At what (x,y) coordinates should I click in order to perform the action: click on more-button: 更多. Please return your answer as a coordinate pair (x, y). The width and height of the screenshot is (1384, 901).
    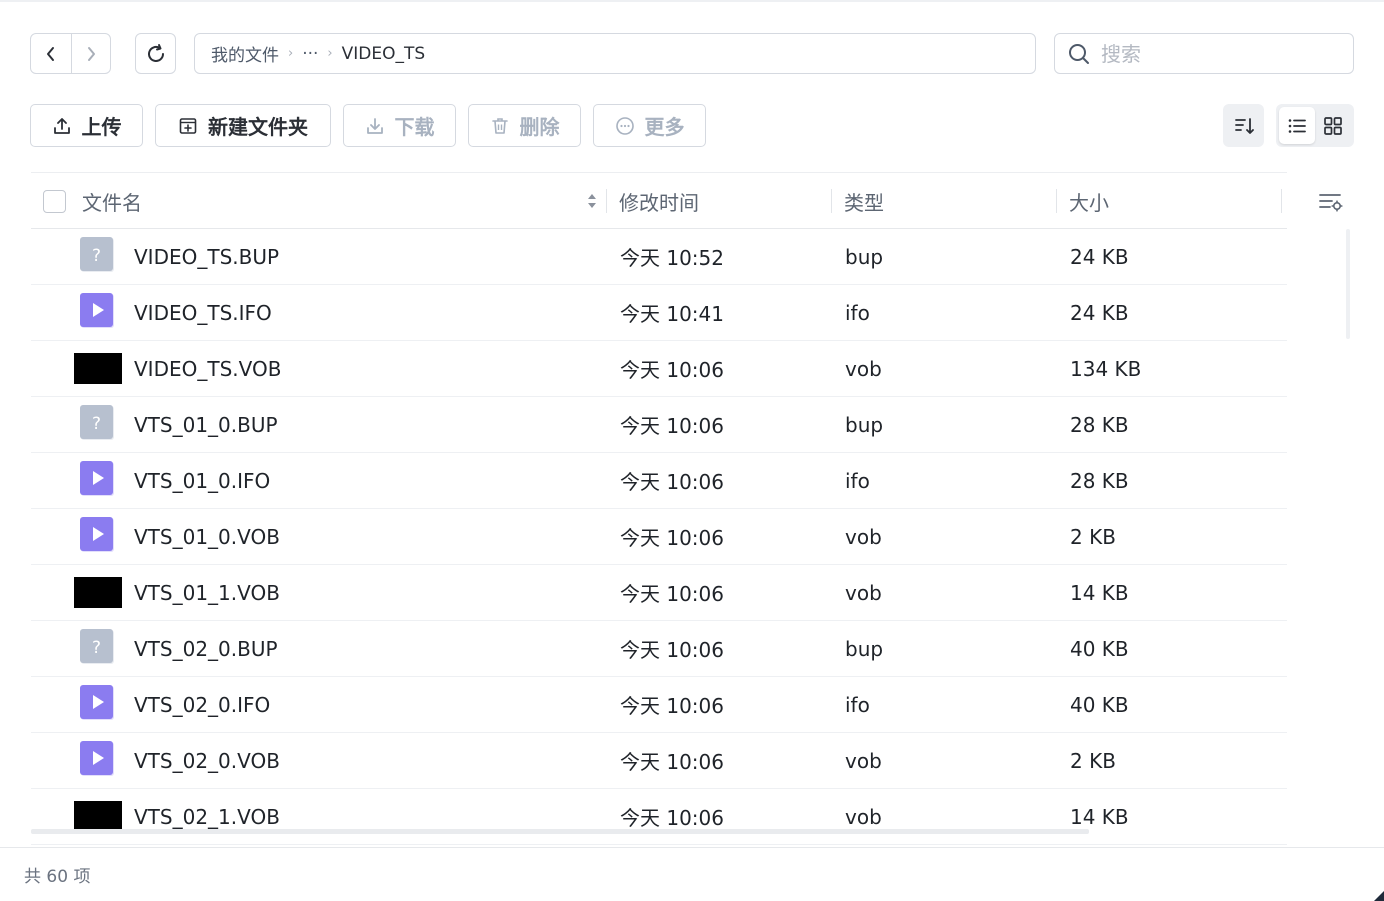
    Looking at the image, I should click on (649, 125).